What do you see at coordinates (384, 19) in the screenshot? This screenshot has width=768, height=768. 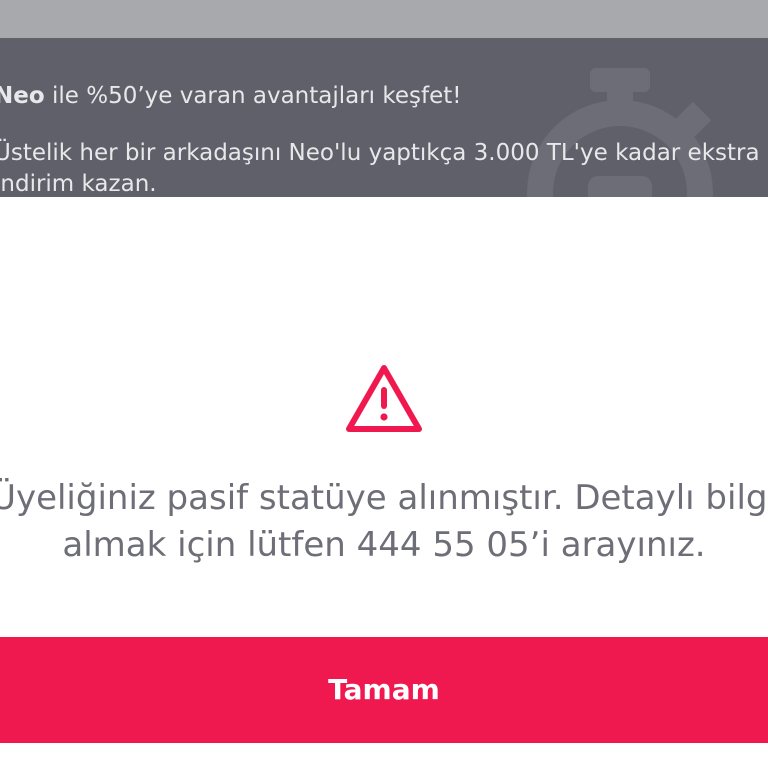 I see `status-bar` at bounding box center [384, 19].